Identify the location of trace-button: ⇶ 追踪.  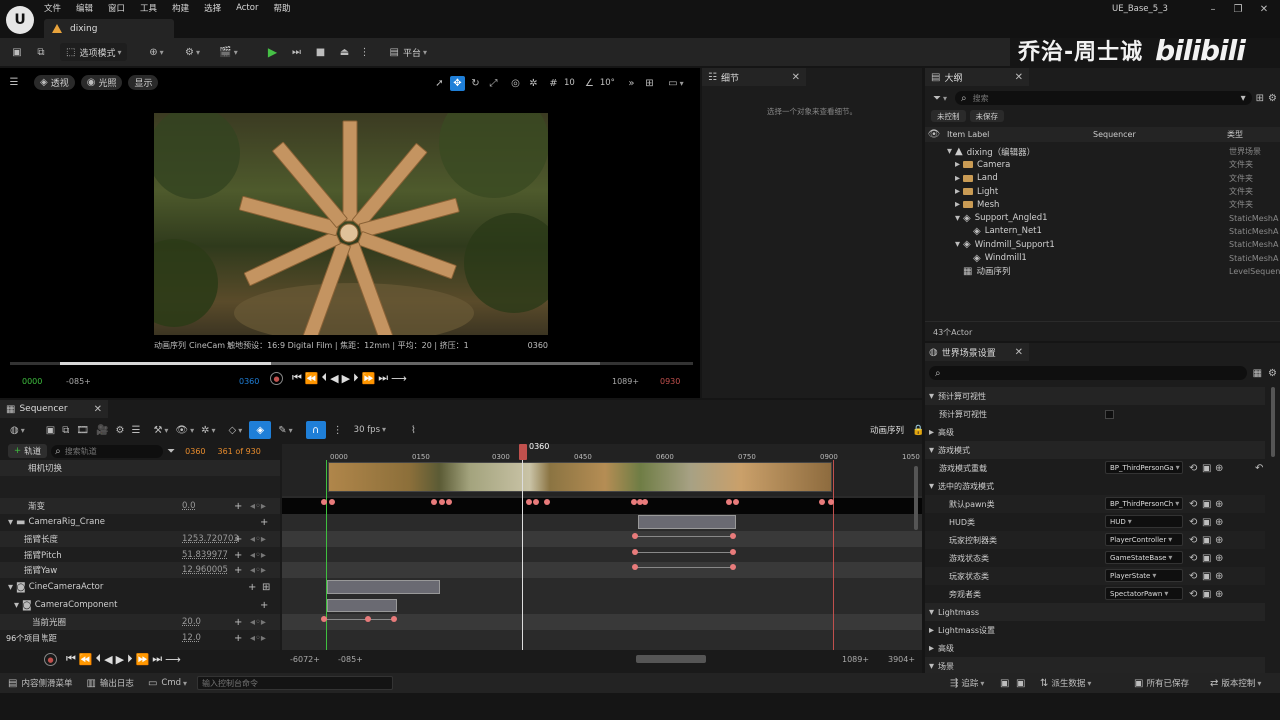
(967, 683).